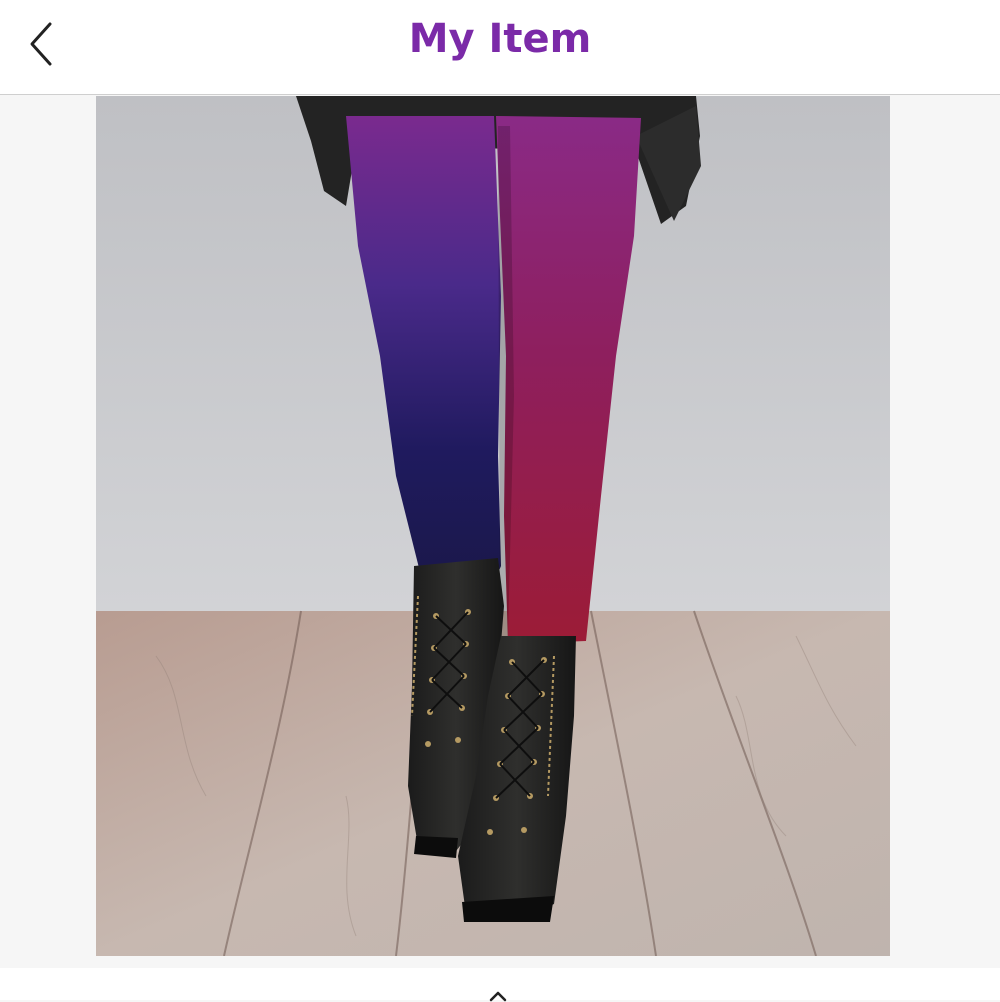 The image size is (1000, 1002). Describe the element at coordinates (500, 985) in the screenshot. I see `bottom-action-bar` at that location.